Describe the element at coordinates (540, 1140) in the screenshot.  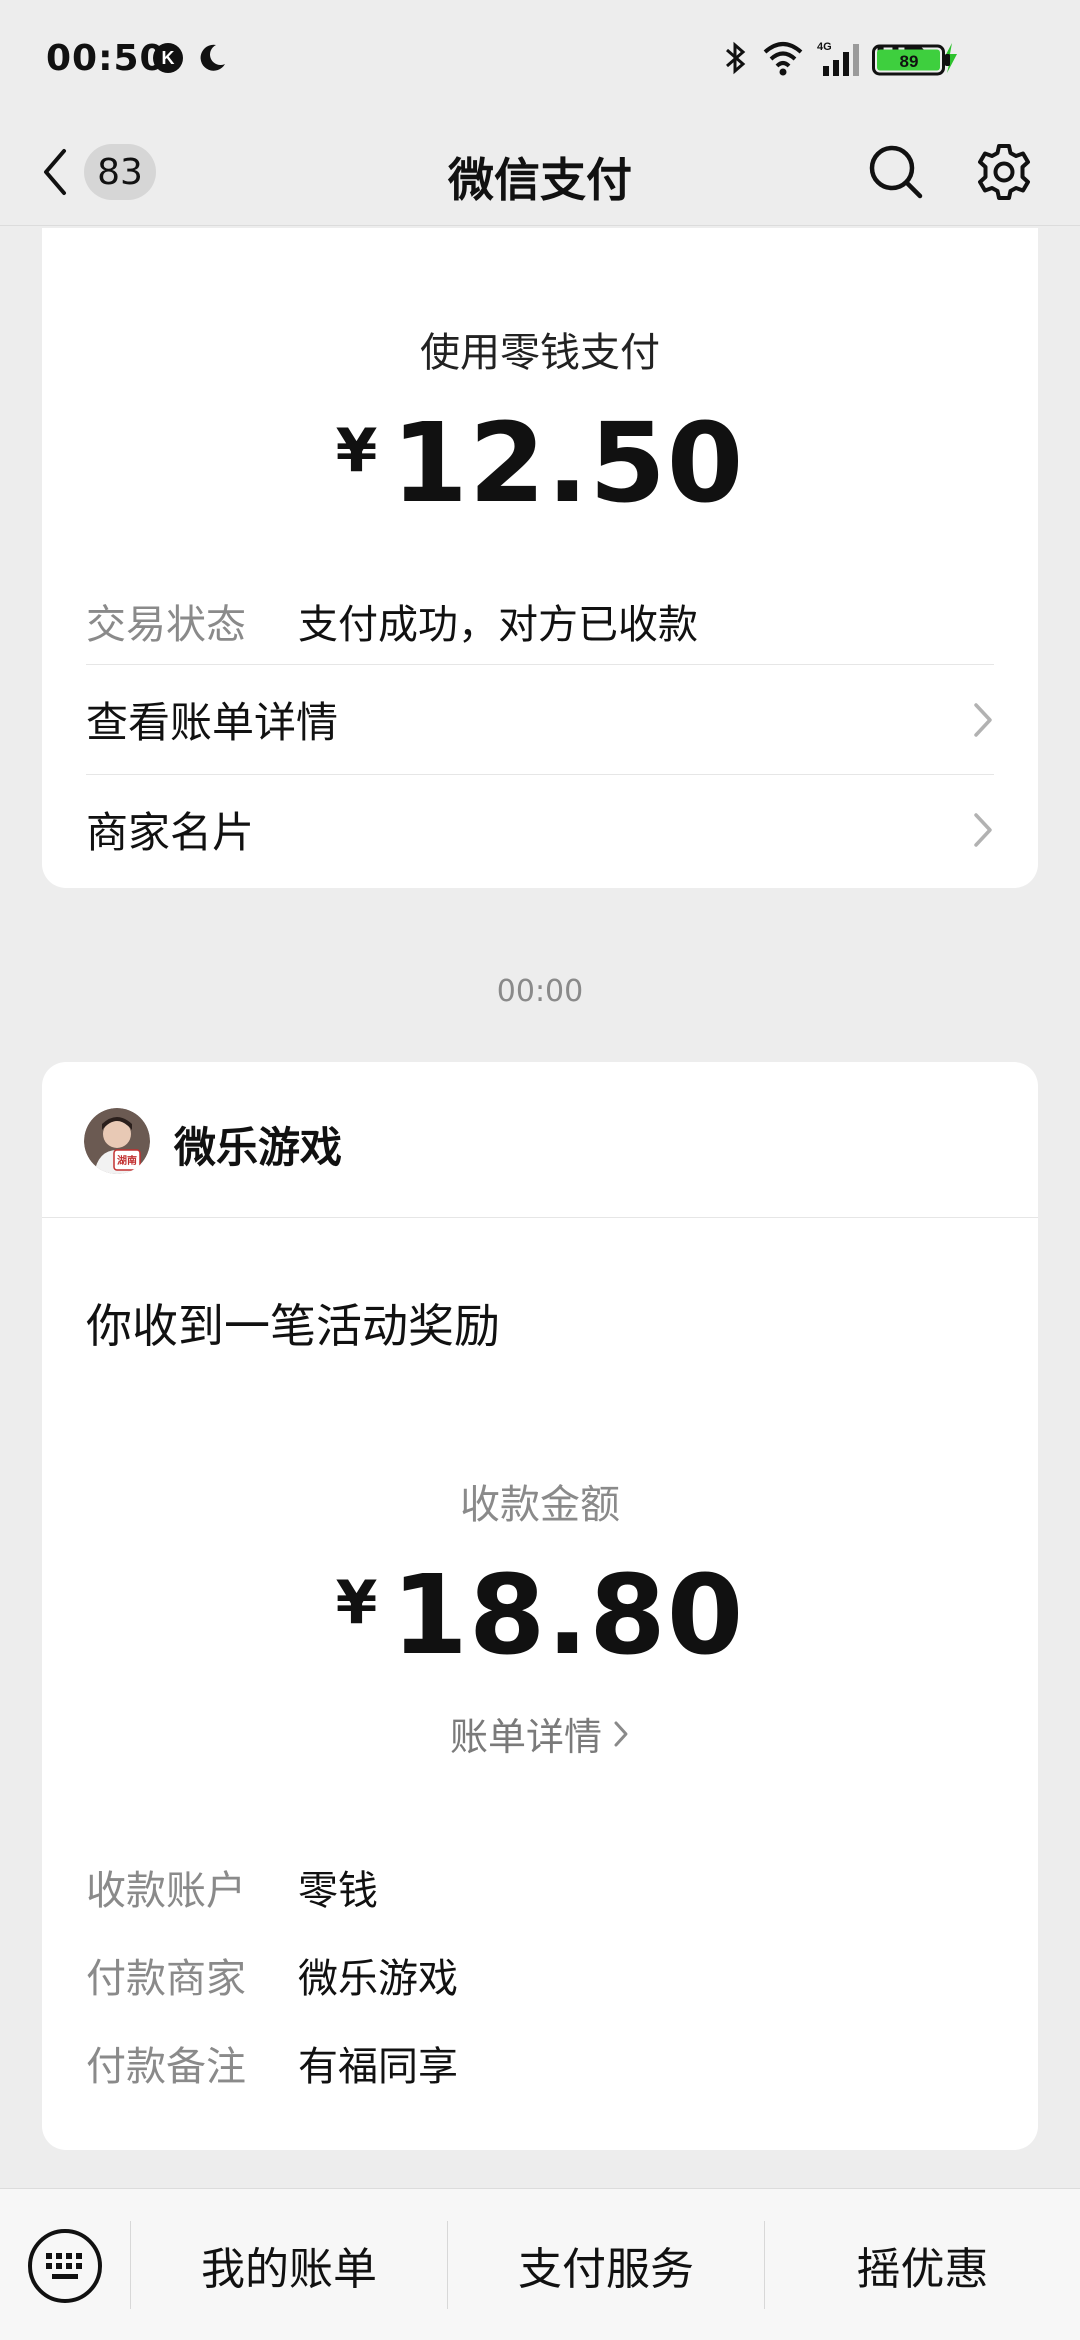
I see `merchant-header: 湖南 微乐游戏` at that location.